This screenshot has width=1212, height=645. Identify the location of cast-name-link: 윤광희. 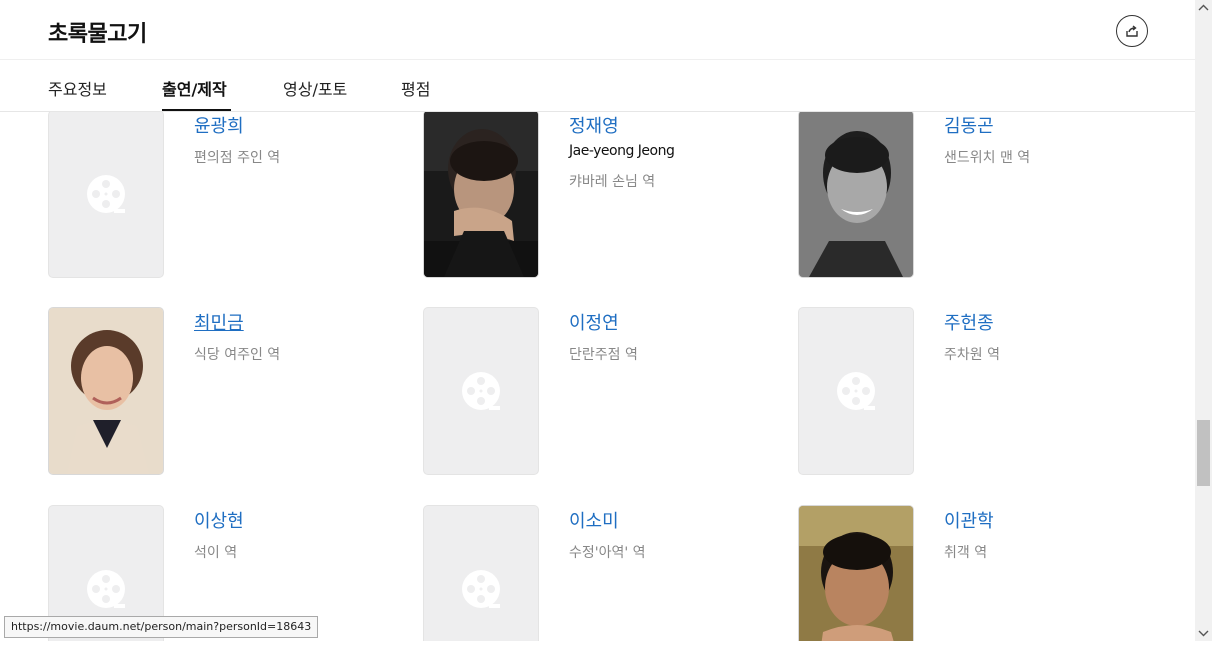
(219, 125).